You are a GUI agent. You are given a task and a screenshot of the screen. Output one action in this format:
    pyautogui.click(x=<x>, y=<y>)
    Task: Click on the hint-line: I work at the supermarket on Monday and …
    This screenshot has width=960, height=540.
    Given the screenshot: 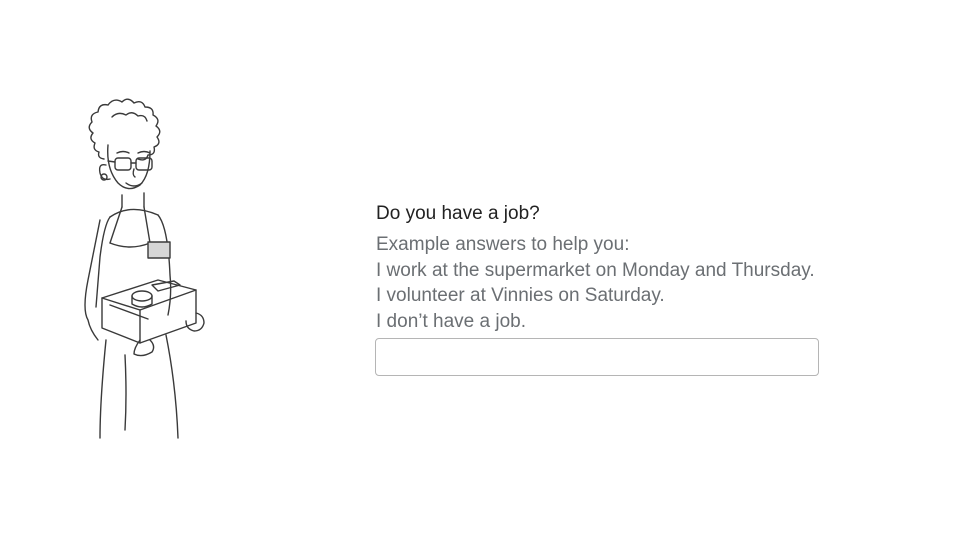 What is the action you would take?
    pyautogui.click(x=595, y=270)
    